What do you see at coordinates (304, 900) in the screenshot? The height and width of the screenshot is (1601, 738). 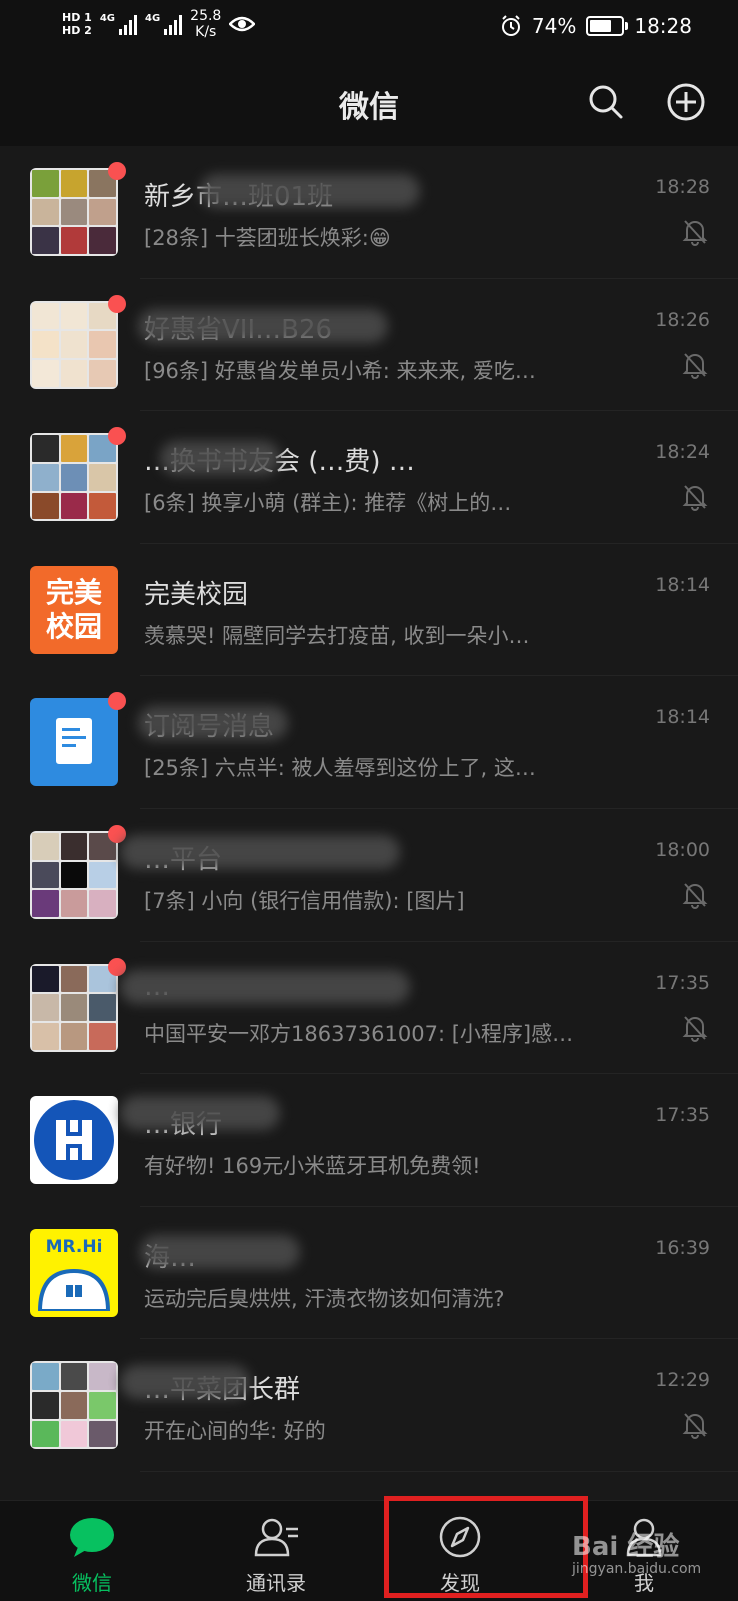 I see `chat-preview: [7条] 小向 (银行信用借款): [图片]` at bounding box center [304, 900].